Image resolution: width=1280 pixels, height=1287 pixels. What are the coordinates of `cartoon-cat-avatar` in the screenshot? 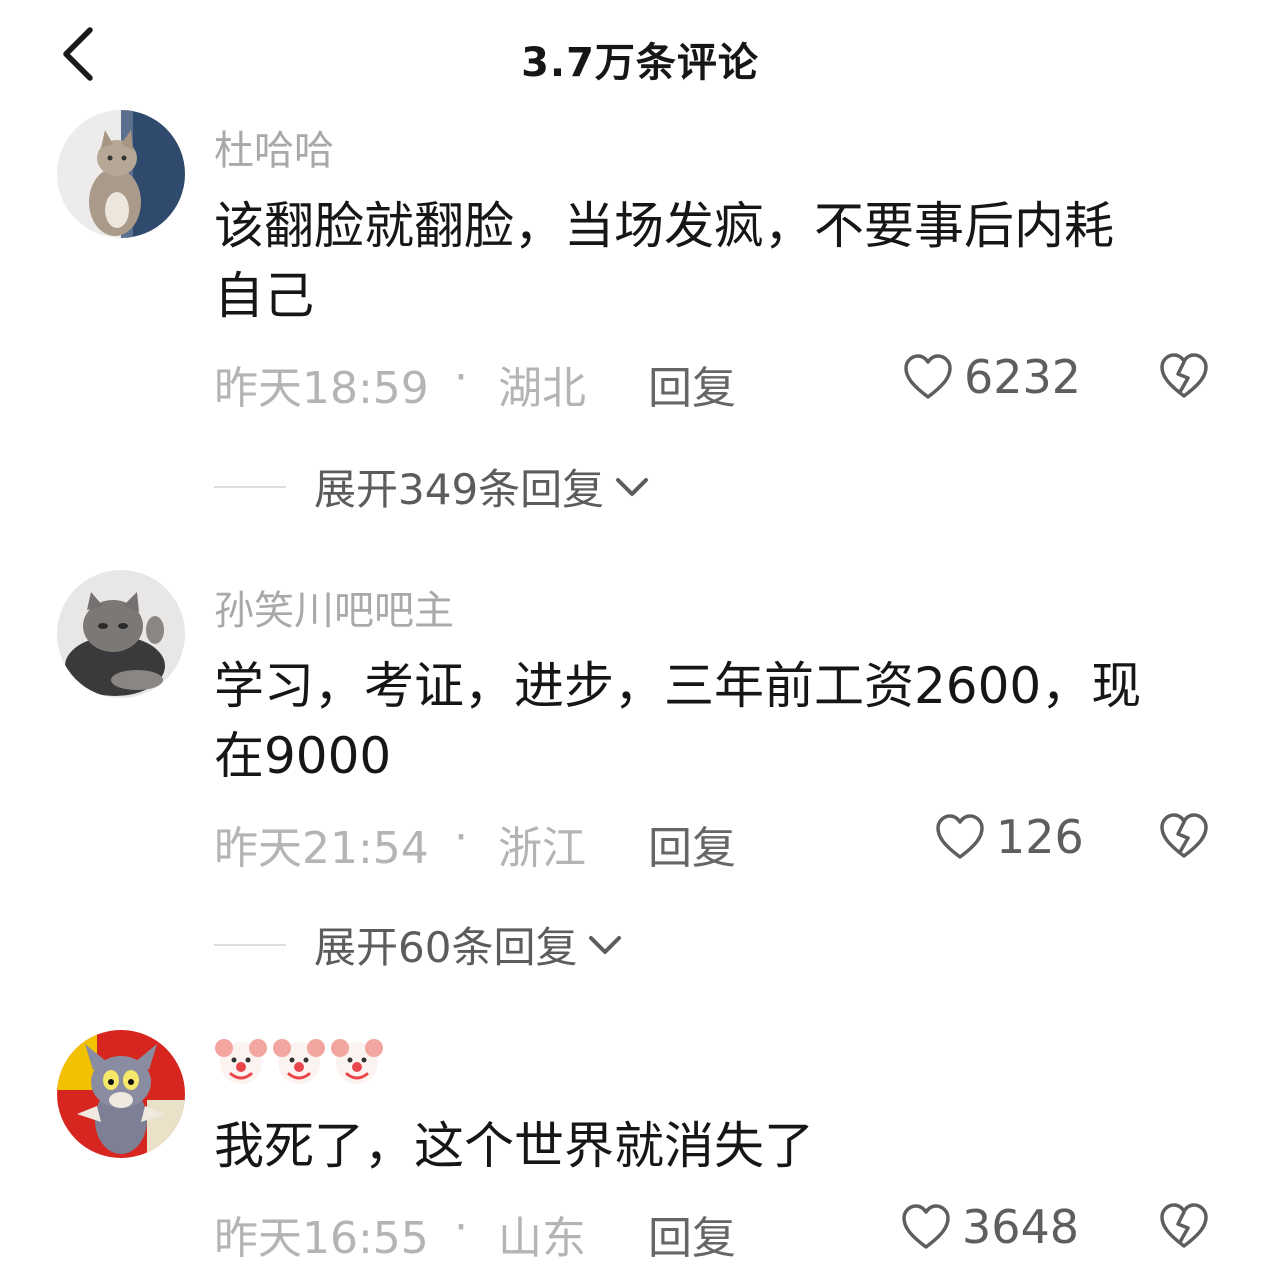 It's located at (121, 1094).